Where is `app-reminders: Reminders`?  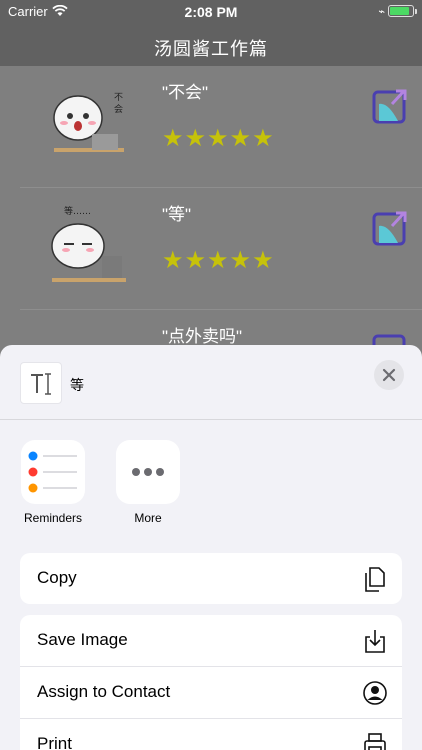 app-reminders: Reminders is located at coordinates (53, 482).